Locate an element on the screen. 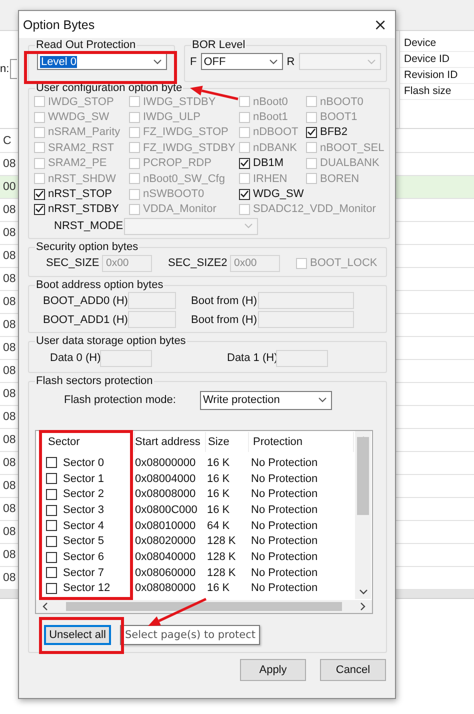 The image size is (474, 714). checkbox-label: BOOT_LOCK is located at coordinates (344, 263).